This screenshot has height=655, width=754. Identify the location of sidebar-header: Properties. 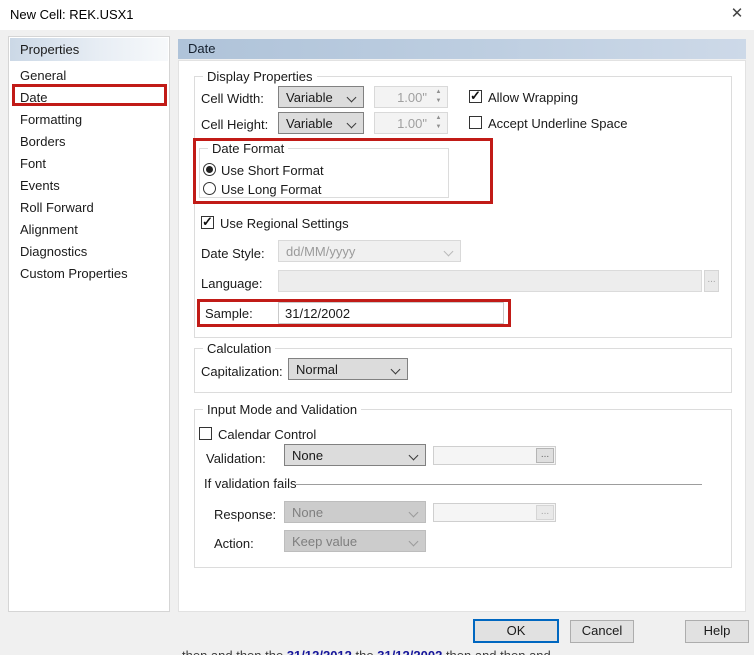
(89, 49).